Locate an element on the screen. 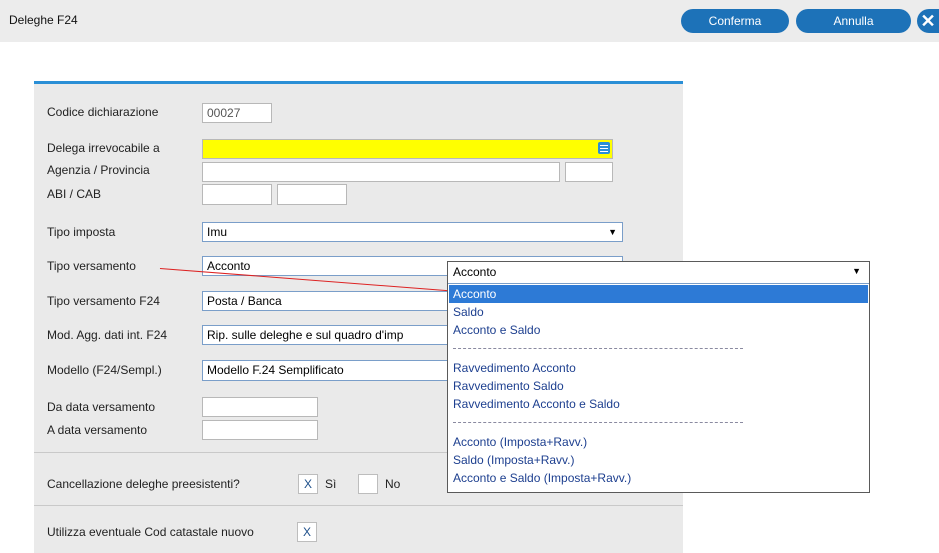 The width and height of the screenshot is (939, 553). delega-irrevocabile-label: Delega irrevocabile a is located at coordinates (103, 148).